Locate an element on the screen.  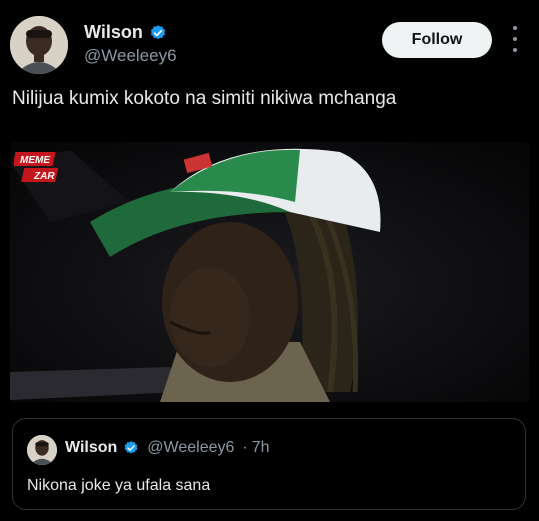
logo-text-meme: MEME is located at coordinates (35, 160).